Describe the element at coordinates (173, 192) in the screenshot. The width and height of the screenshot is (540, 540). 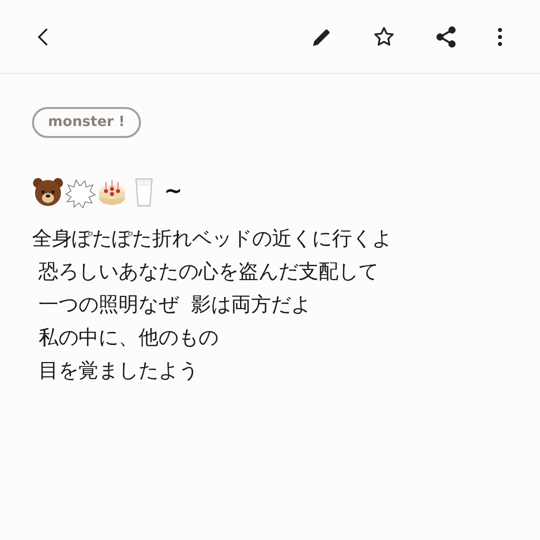
I see `tilde-text: ~` at that location.